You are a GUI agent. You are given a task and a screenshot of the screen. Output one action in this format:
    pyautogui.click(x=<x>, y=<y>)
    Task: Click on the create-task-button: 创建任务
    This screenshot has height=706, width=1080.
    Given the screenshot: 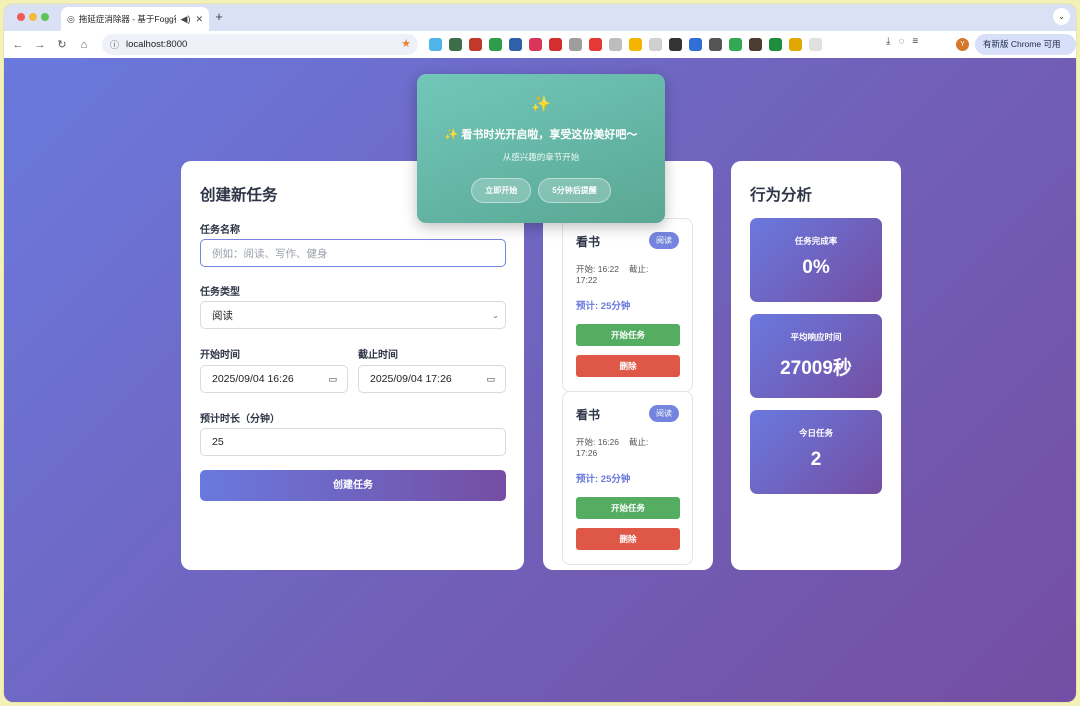 What is the action you would take?
    pyautogui.click(x=353, y=485)
    